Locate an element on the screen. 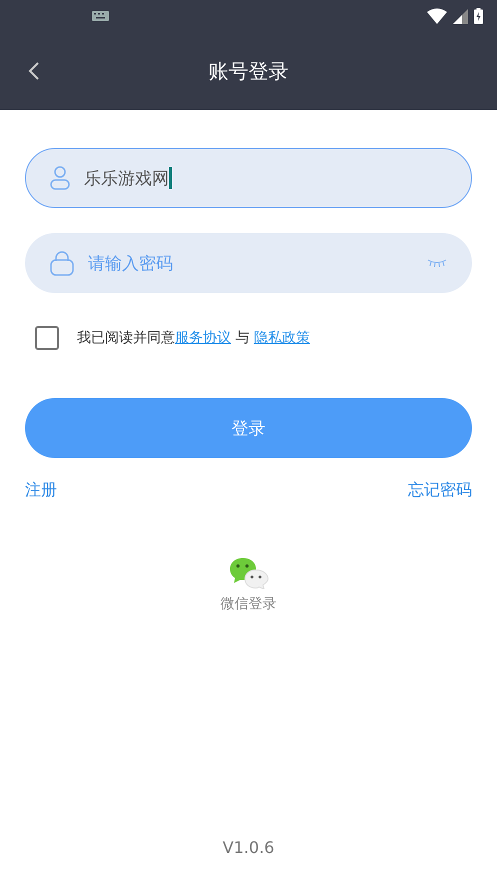 Image resolution: width=497 pixels, height=883 pixels. wifi-icon is located at coordinates (437, 16).